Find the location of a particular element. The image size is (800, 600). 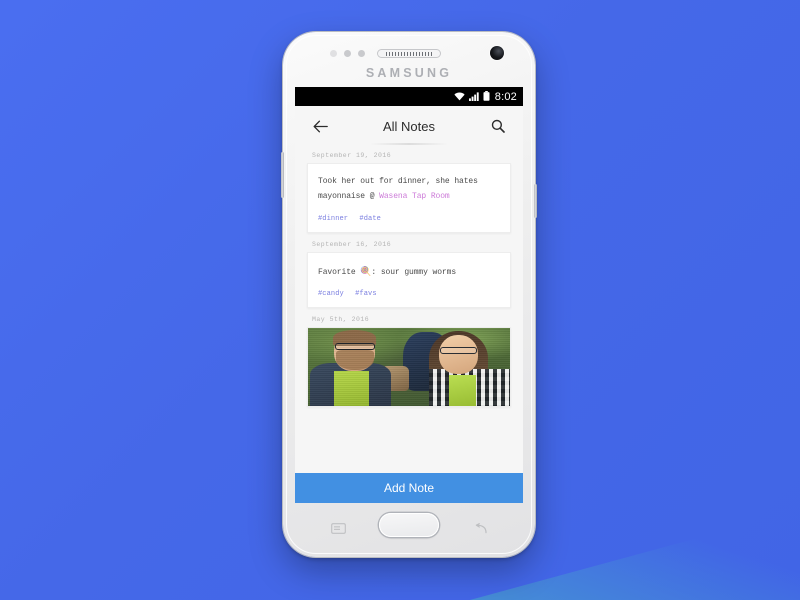

speaker-grille-icon is located at coordinates (409, 53).